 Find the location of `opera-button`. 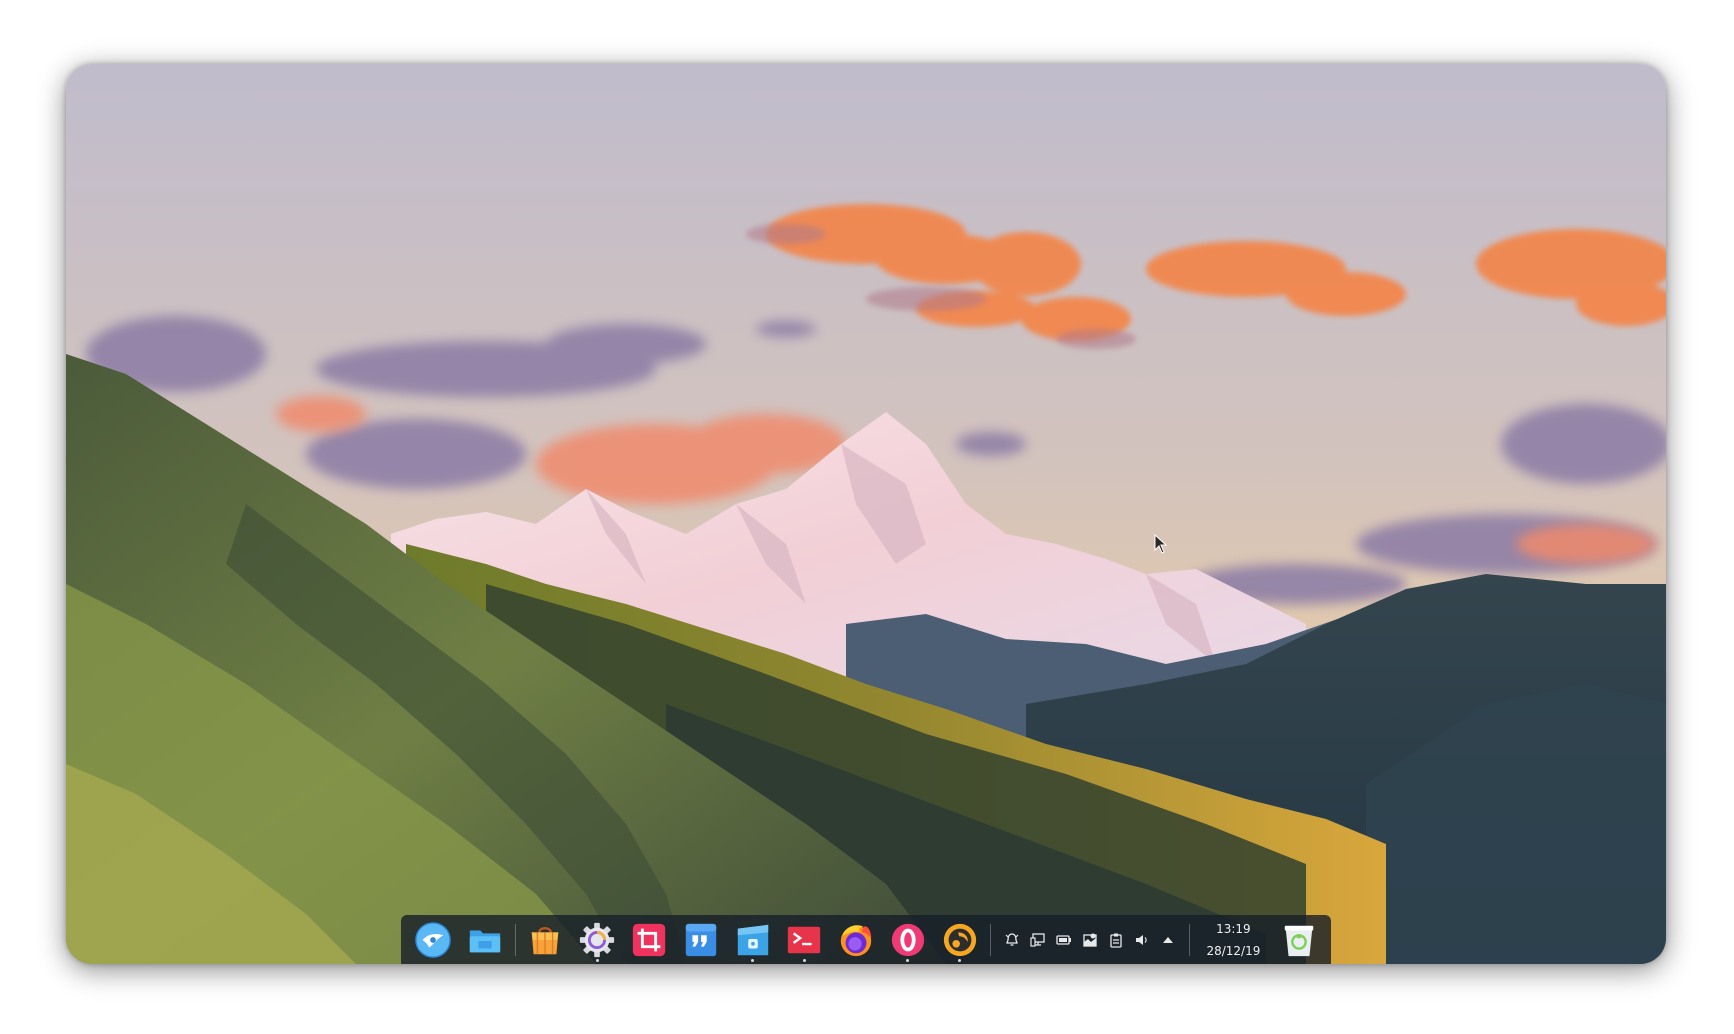

opera-button is located at coordinates (908, 940).